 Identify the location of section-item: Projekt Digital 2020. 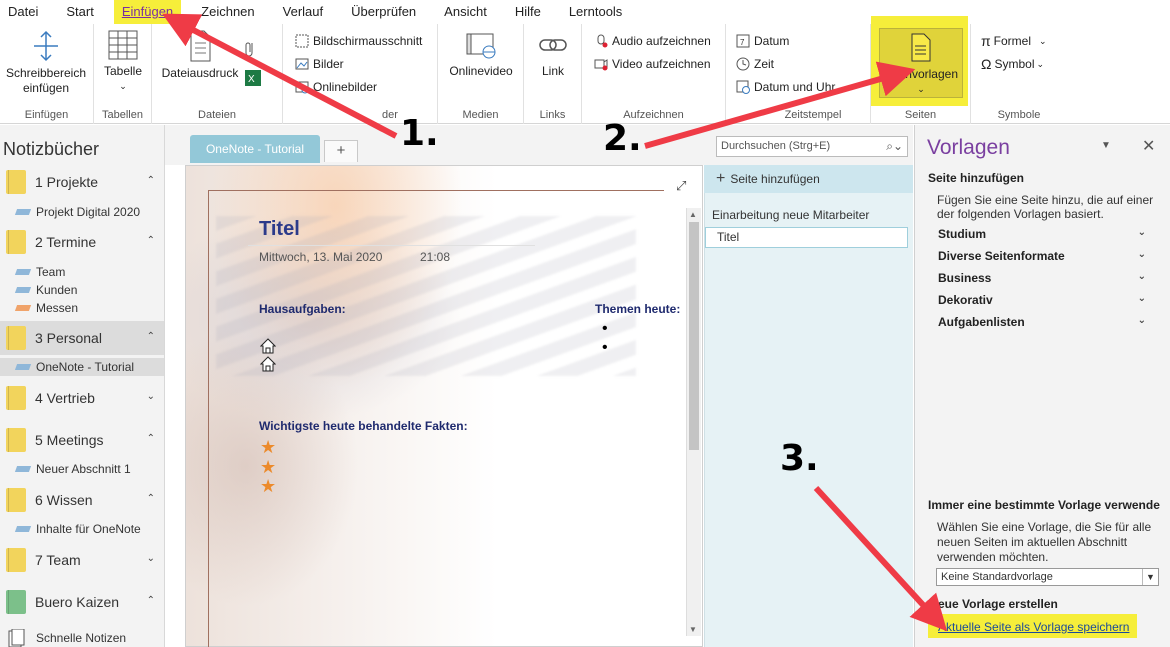
(82, 212).